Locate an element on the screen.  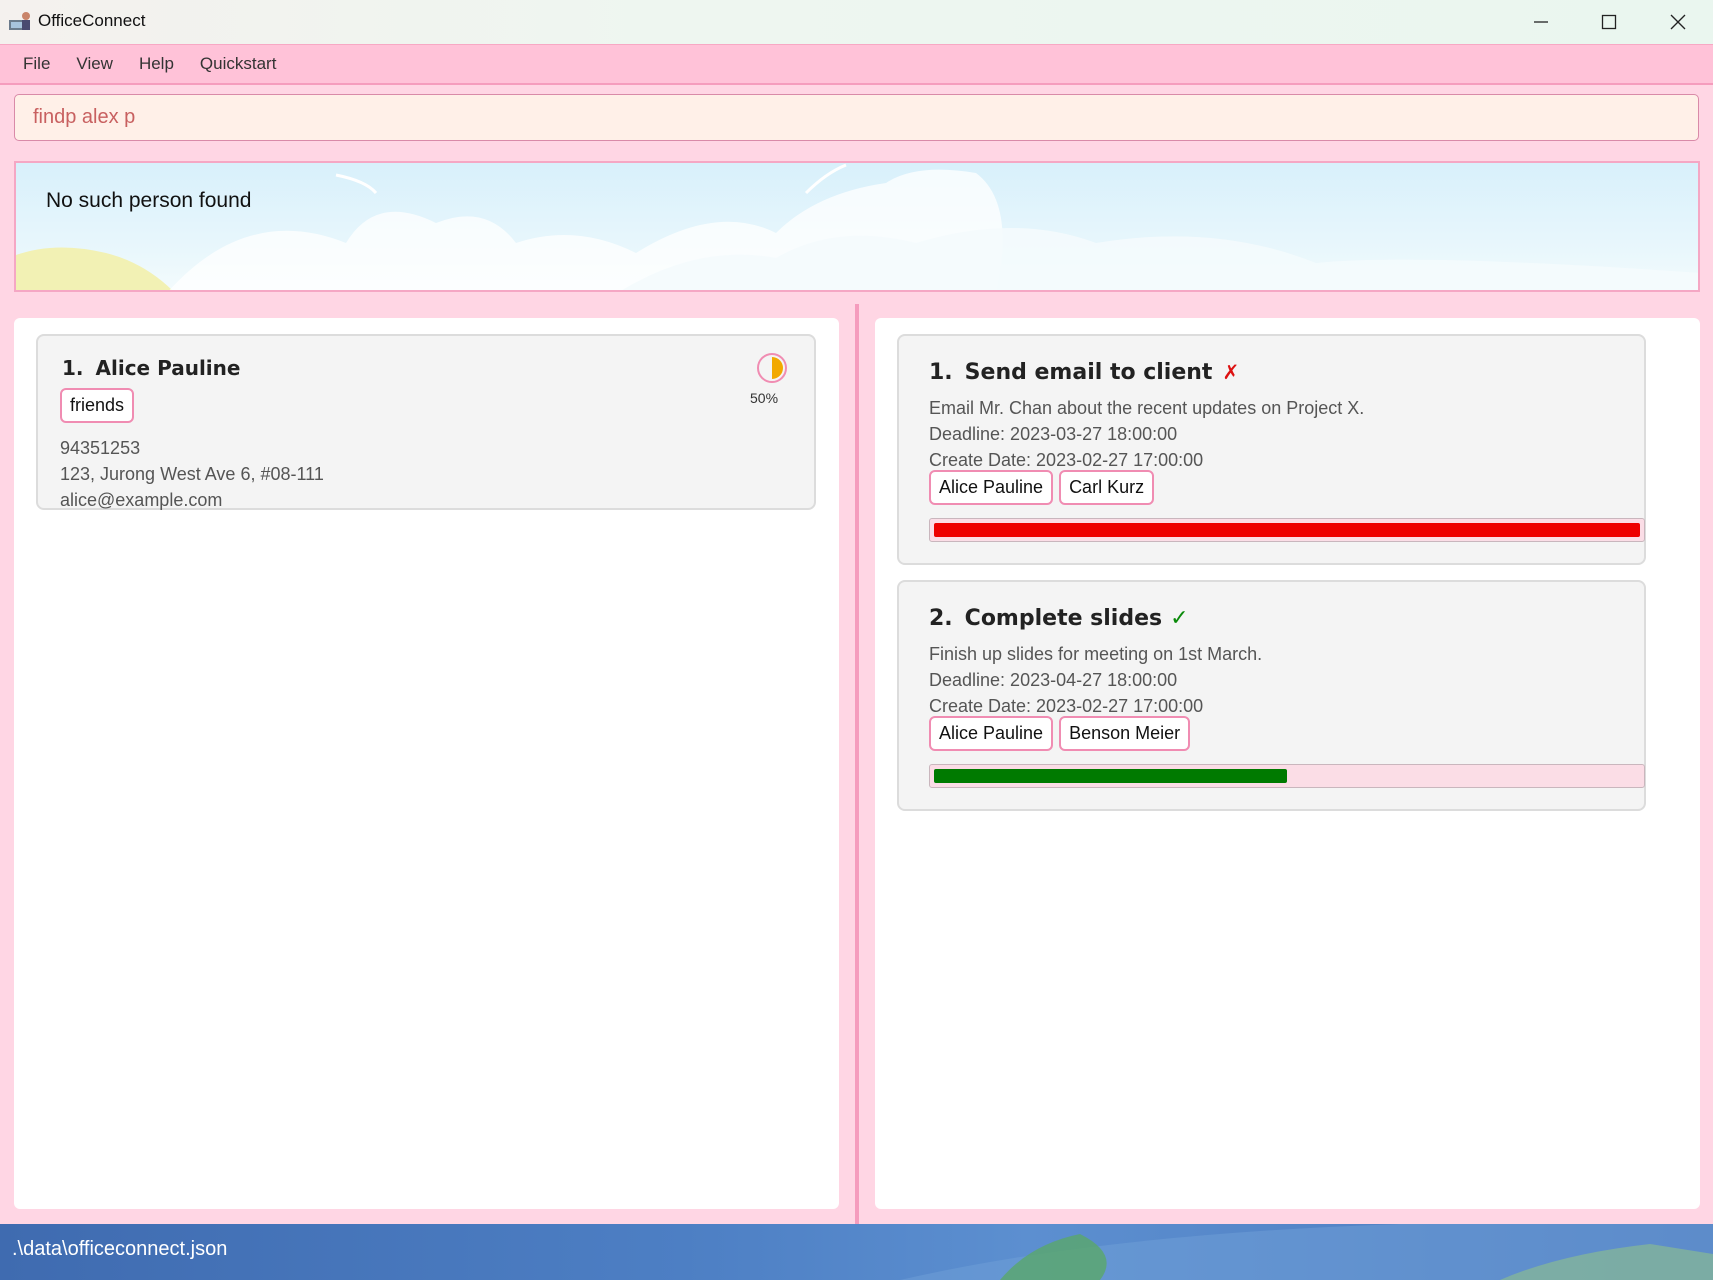
task-title: 2. Complete slides ✓ is located at coordinates (1059, 618).